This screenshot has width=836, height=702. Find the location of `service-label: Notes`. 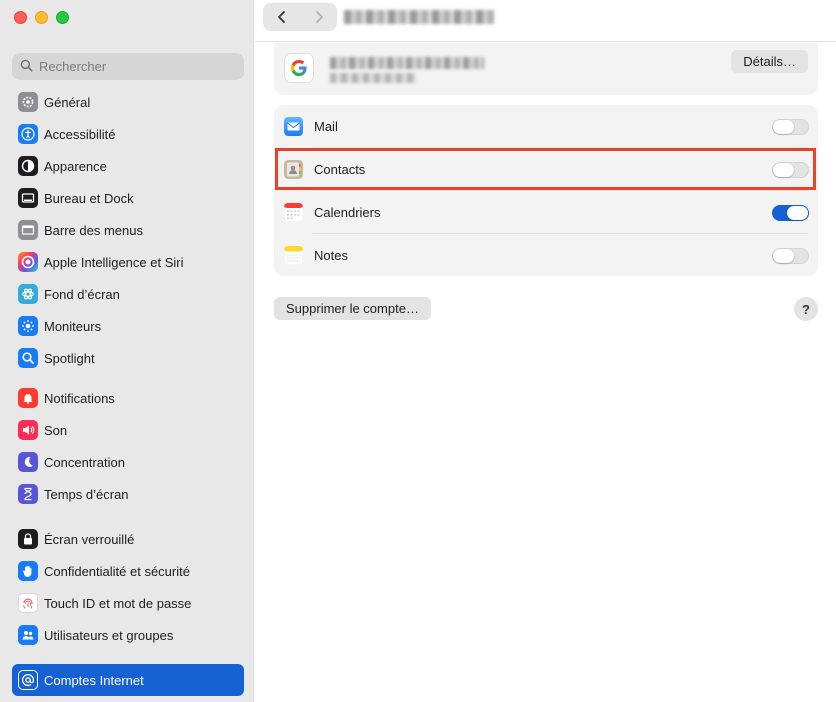

service-label: Notes is located at coordinates (331, 255).